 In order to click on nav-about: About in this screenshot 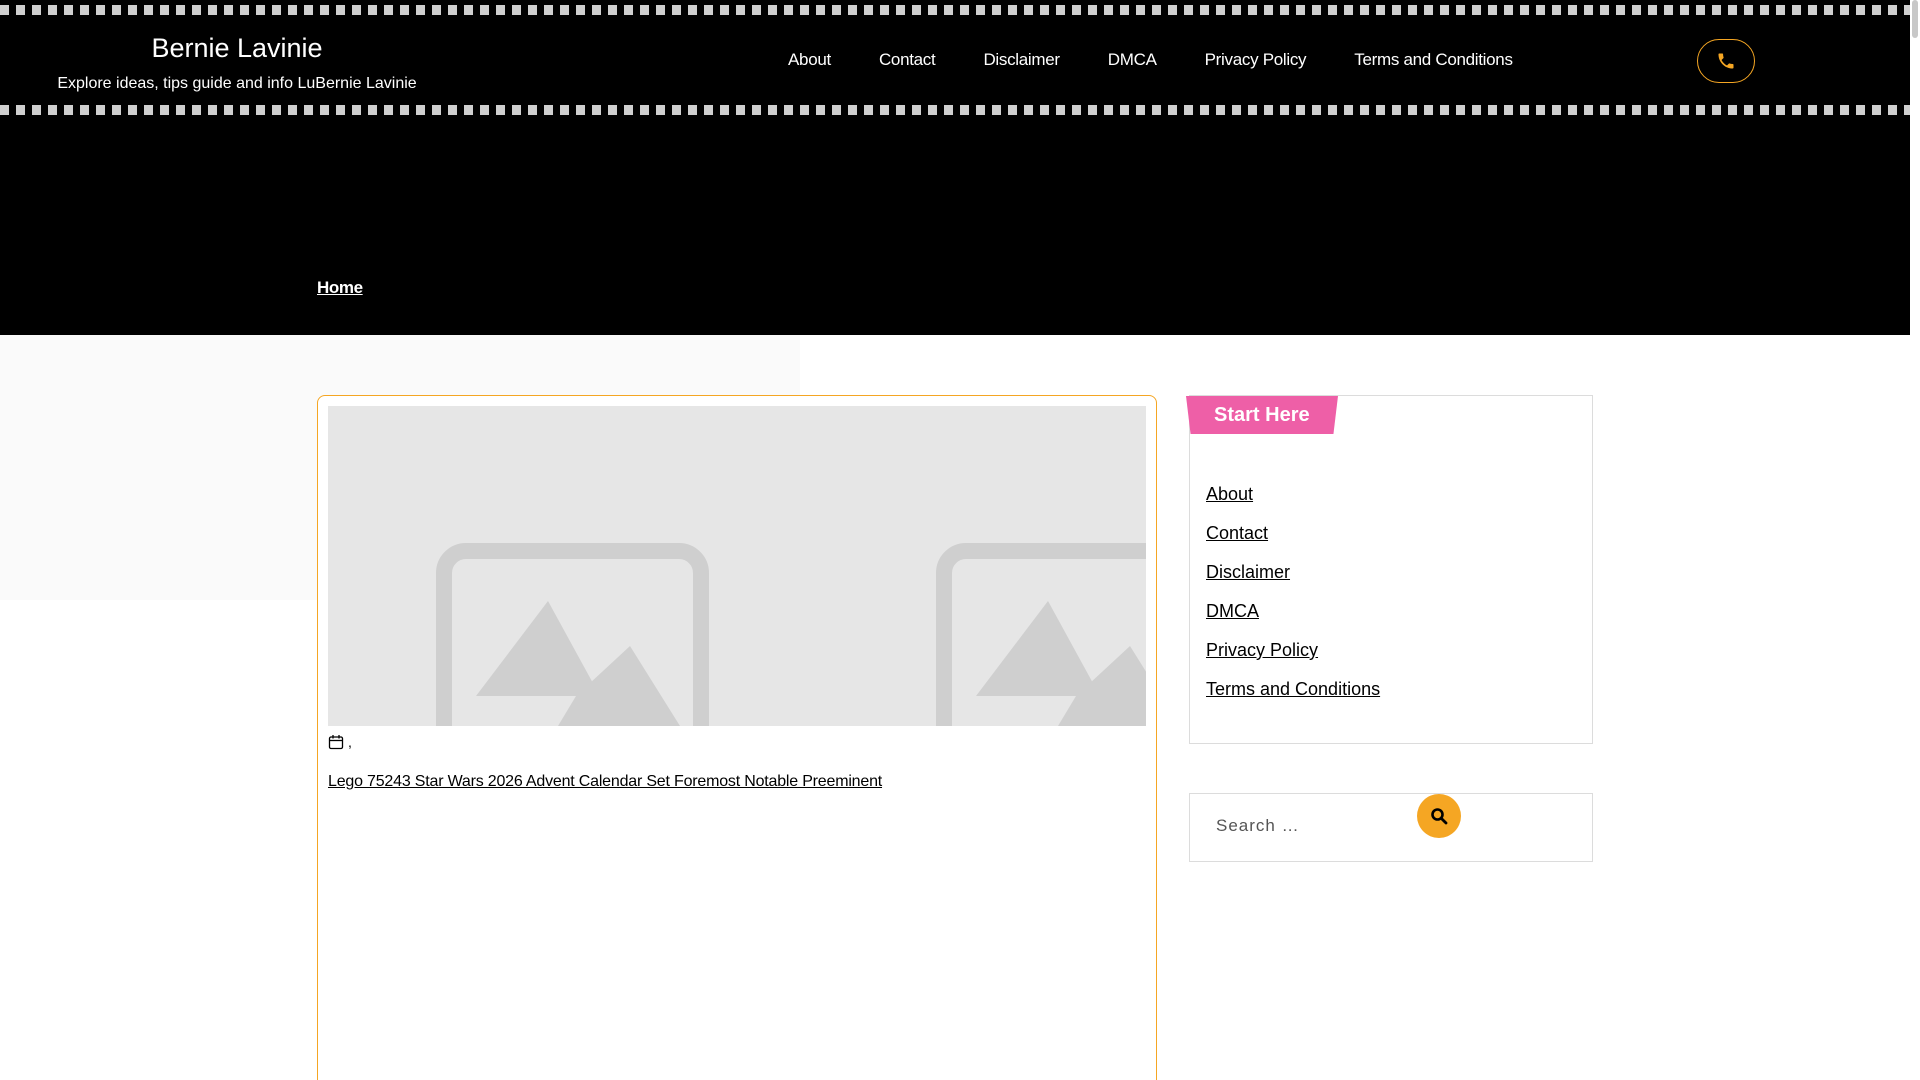, I will do `click(809, 60)`.